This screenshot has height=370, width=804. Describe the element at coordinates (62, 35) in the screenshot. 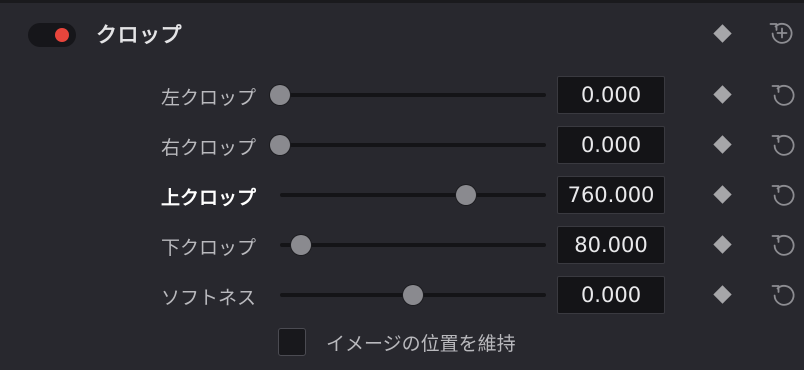

I see `toggle-knob` at that location.